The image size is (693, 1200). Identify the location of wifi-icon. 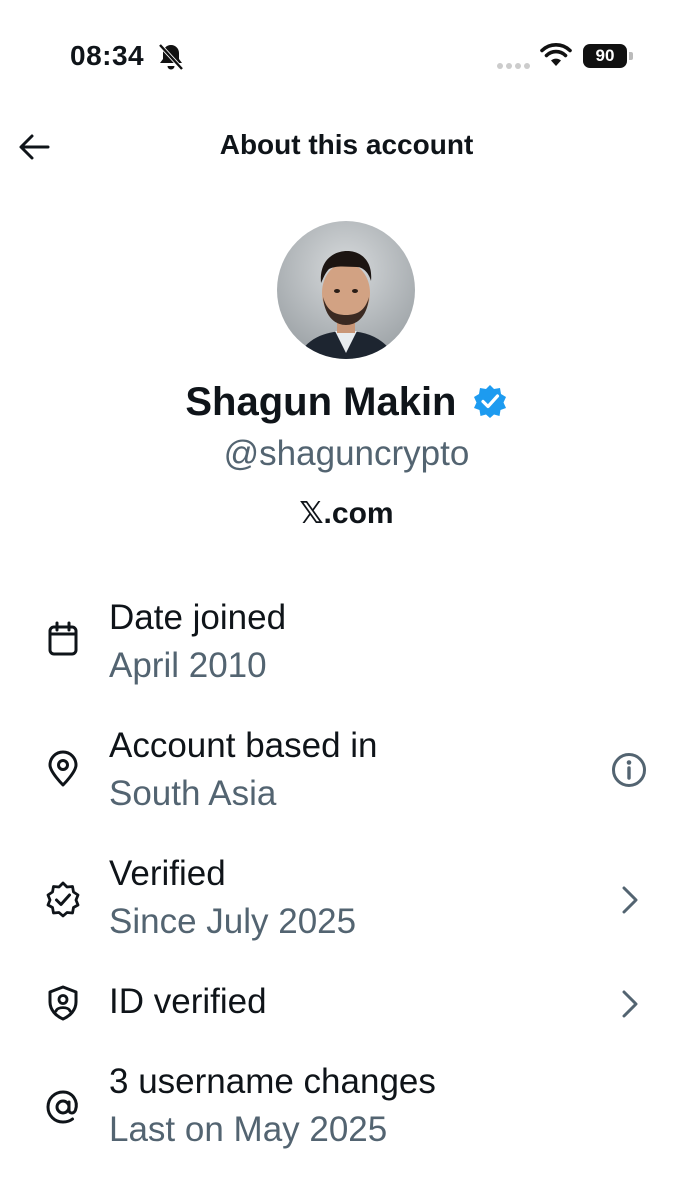
(556, 54).